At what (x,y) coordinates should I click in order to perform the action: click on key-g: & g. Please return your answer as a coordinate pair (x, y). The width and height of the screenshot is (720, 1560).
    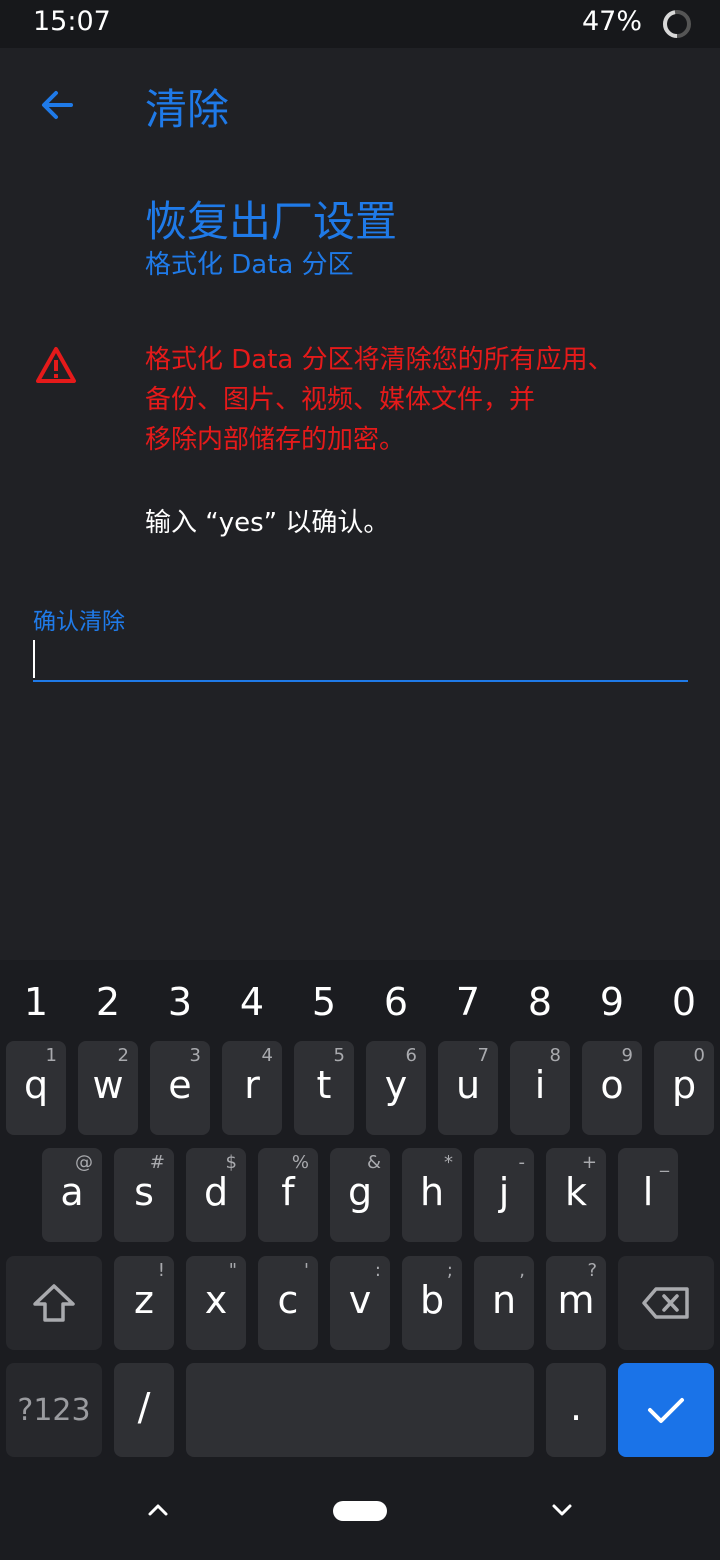
    Looking at the image, I should click on (360, 1195).